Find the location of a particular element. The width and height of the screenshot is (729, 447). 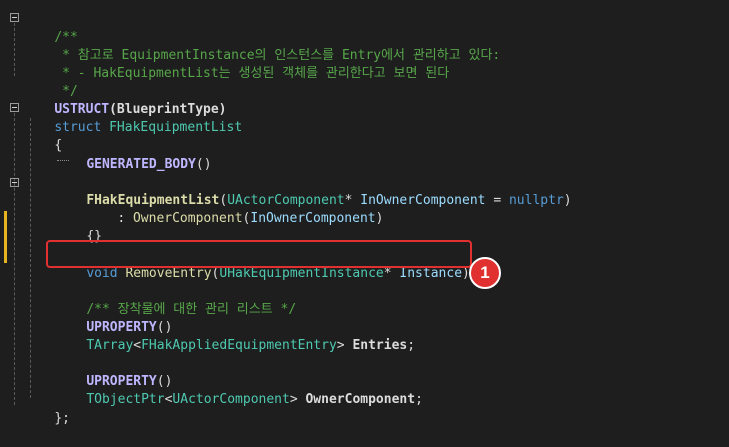

fold-toggle-struct-icon is located at coordinates (14, 107).